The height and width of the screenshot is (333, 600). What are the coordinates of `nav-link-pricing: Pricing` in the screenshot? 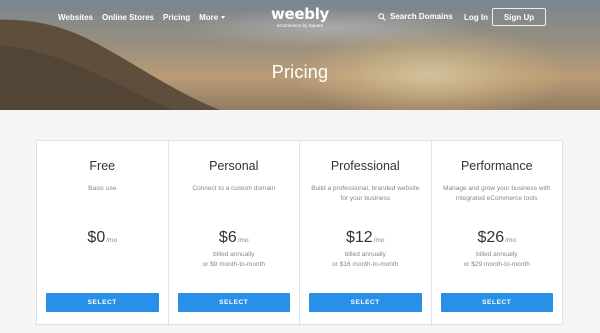 It's located at (176, 17).